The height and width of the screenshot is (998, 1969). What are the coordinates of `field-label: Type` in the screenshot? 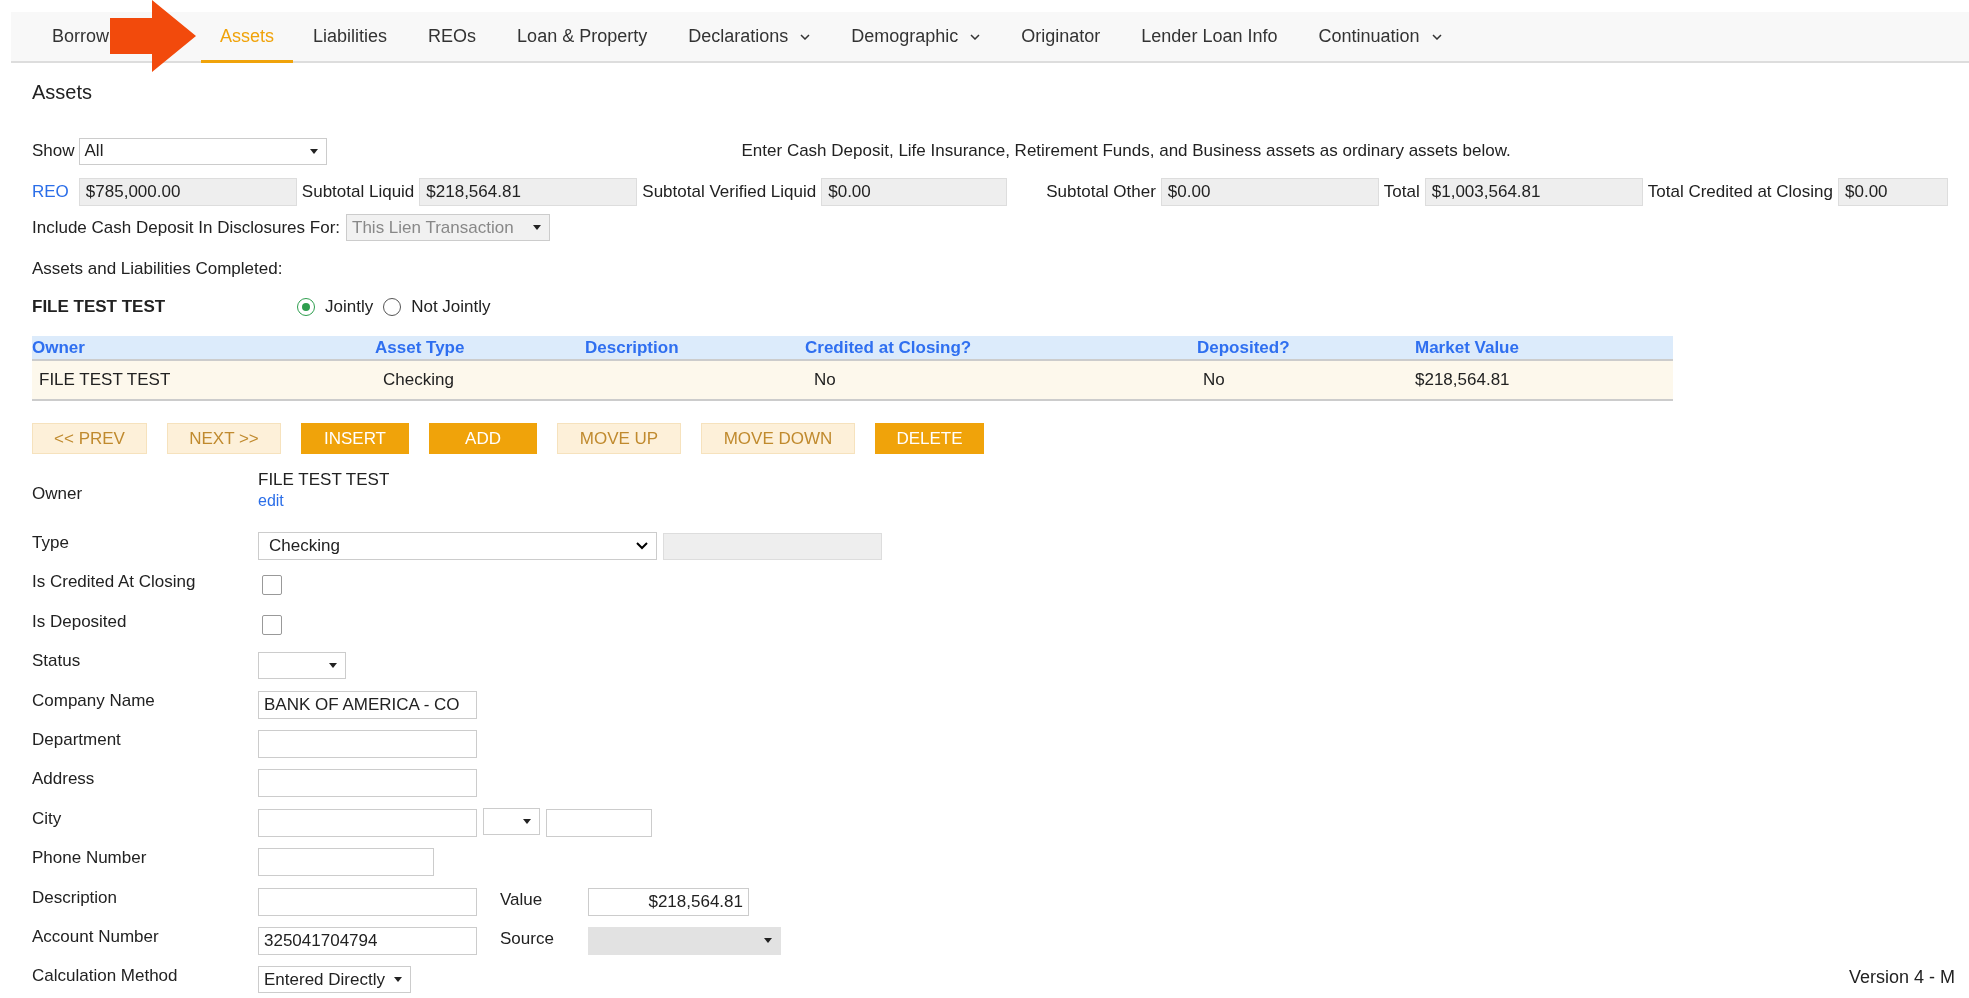 It's located at (51, 542).